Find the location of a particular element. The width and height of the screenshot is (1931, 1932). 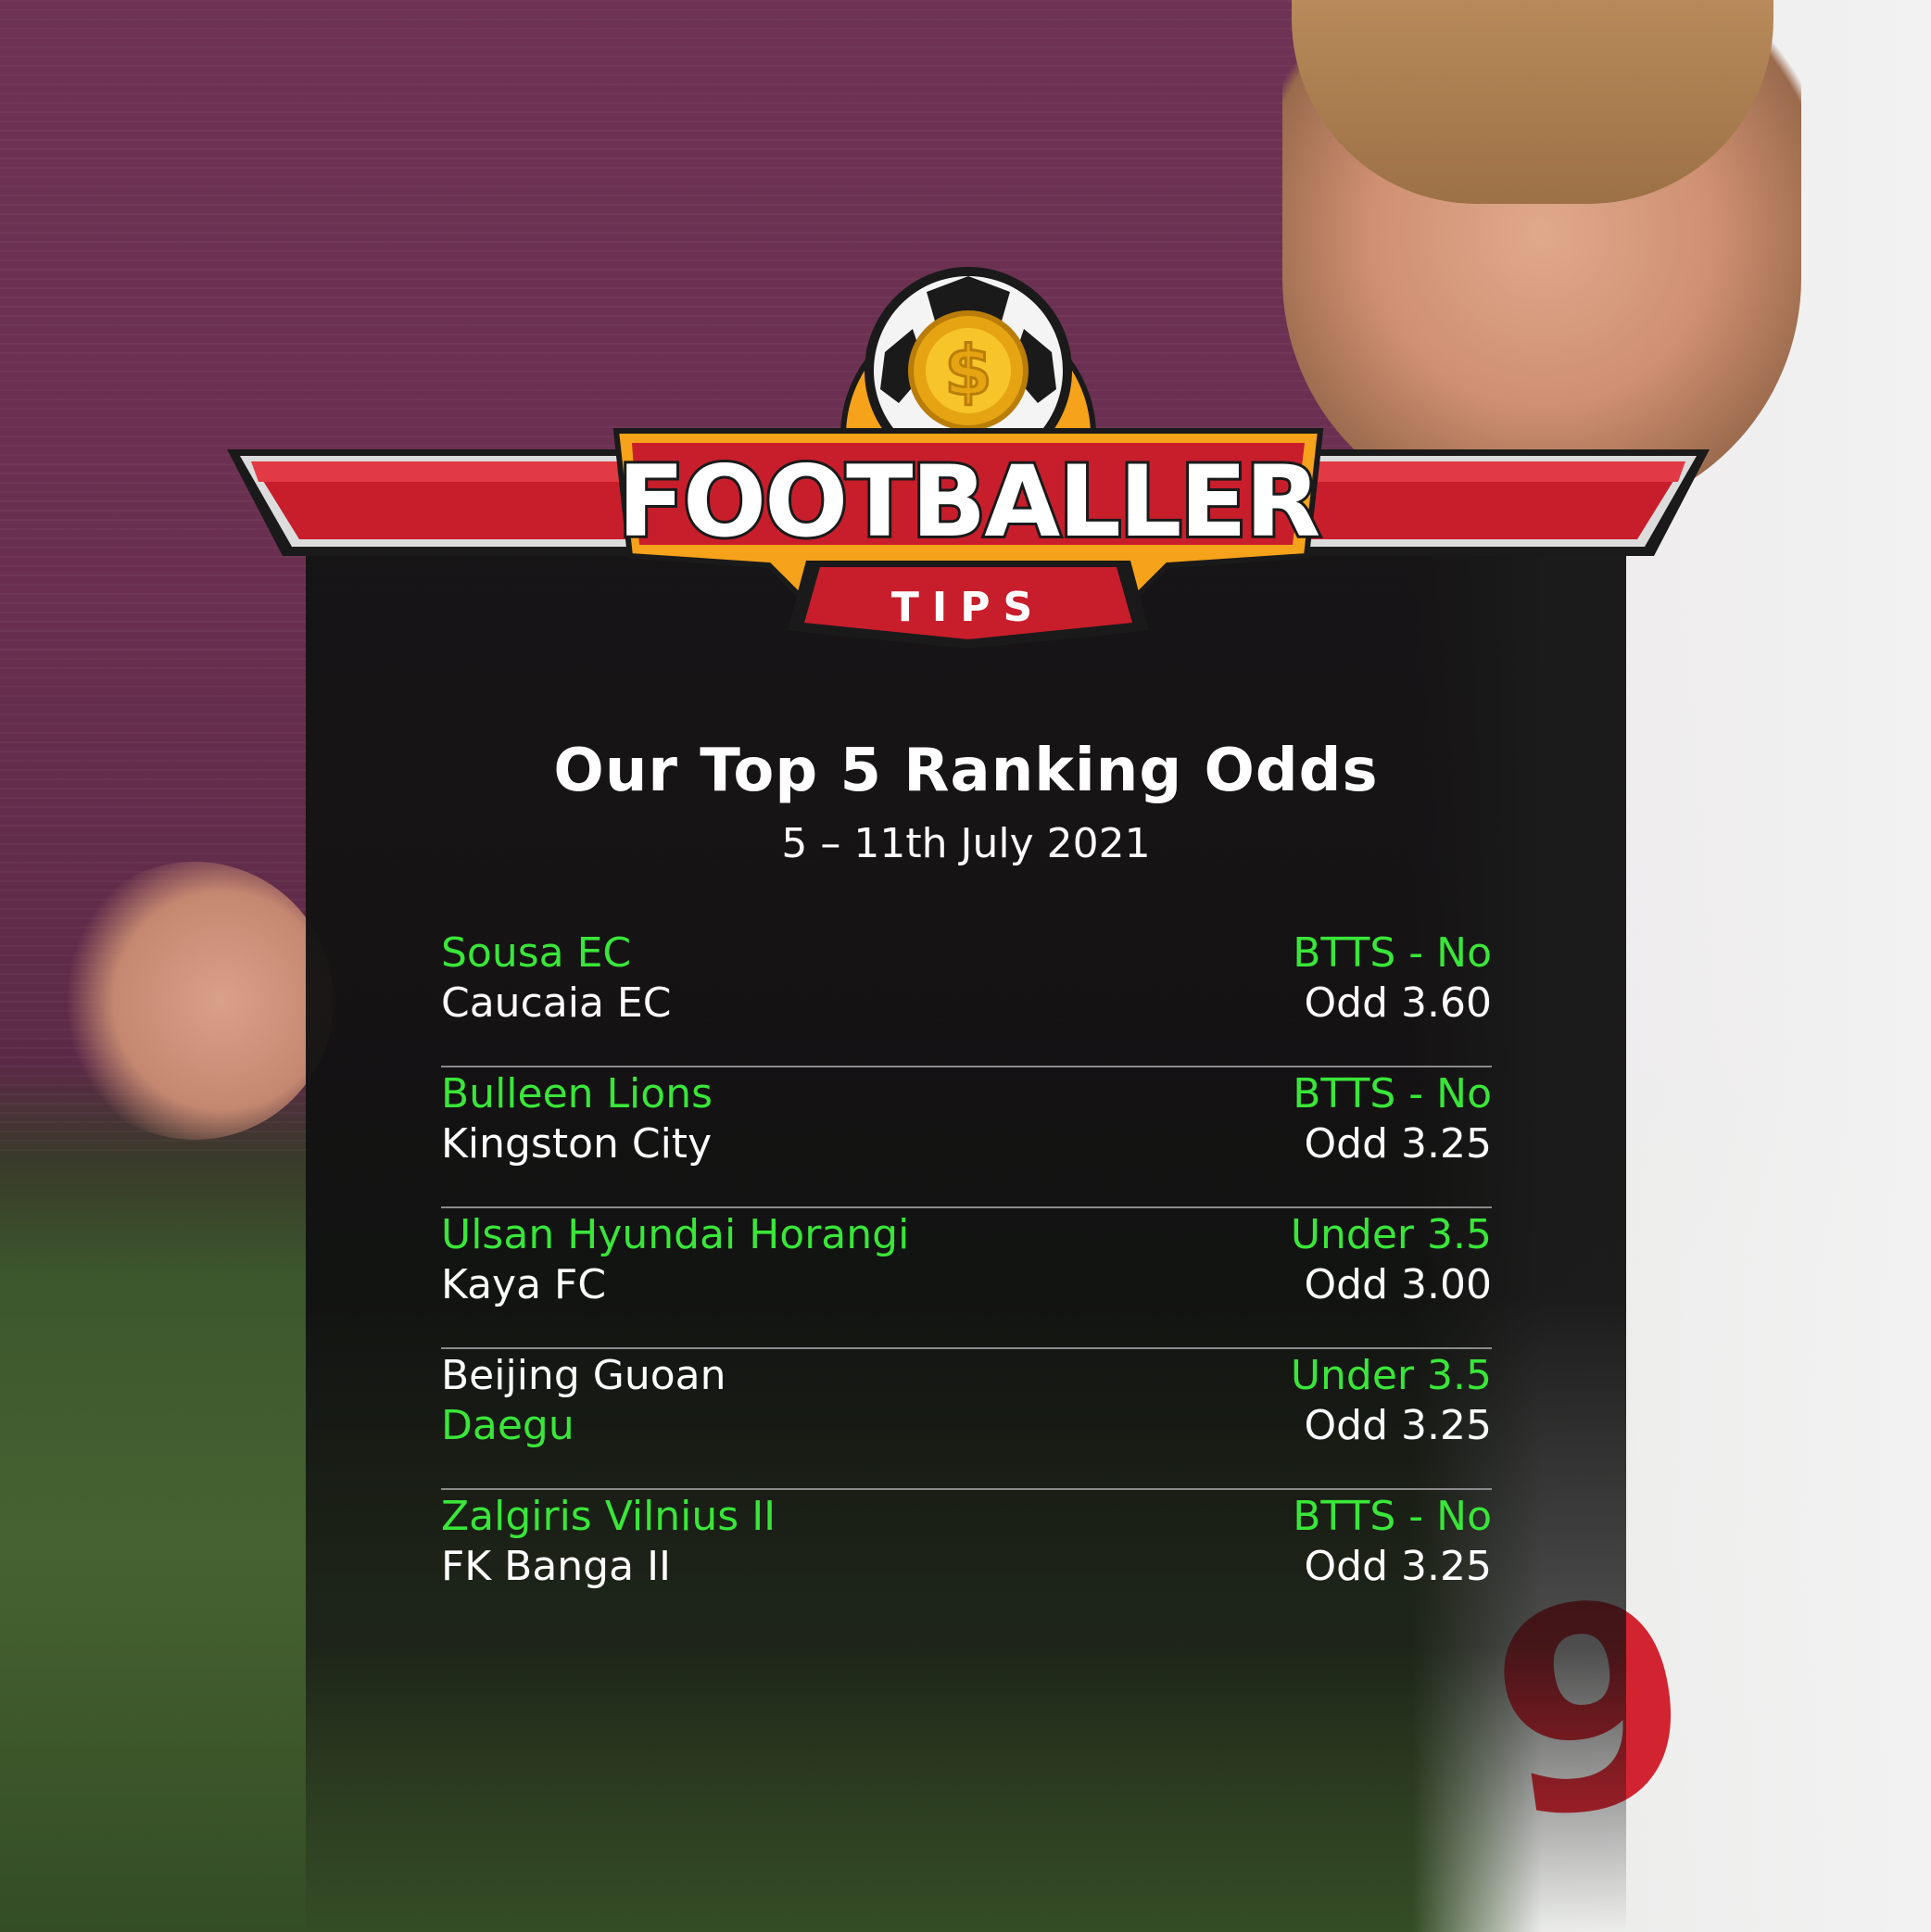

svg-text: FOOTBALLER is located at coordinates (968, 502).